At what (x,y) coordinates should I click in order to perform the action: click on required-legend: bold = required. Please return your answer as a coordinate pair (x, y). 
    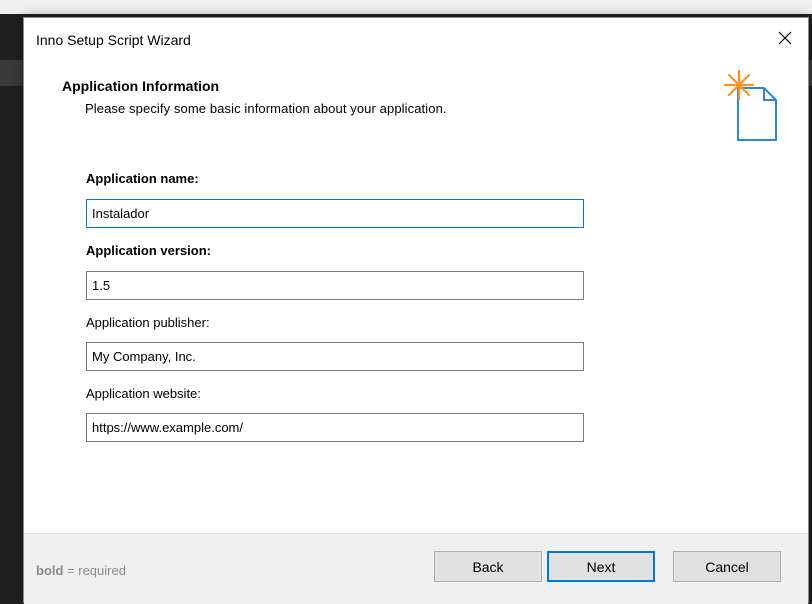
    Looking at the image, I should click on (81, 570).